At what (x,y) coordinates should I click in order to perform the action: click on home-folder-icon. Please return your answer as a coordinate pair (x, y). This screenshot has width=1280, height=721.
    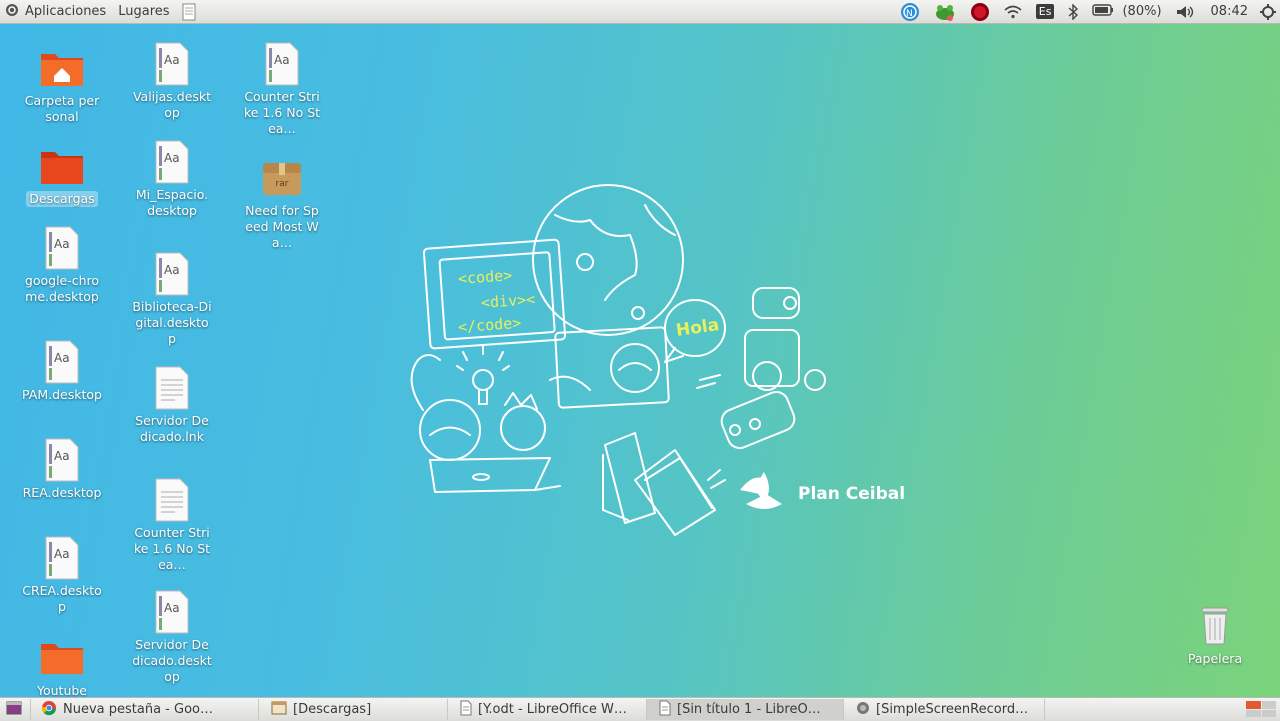
    Looking at the image, I should click on (62, 68).